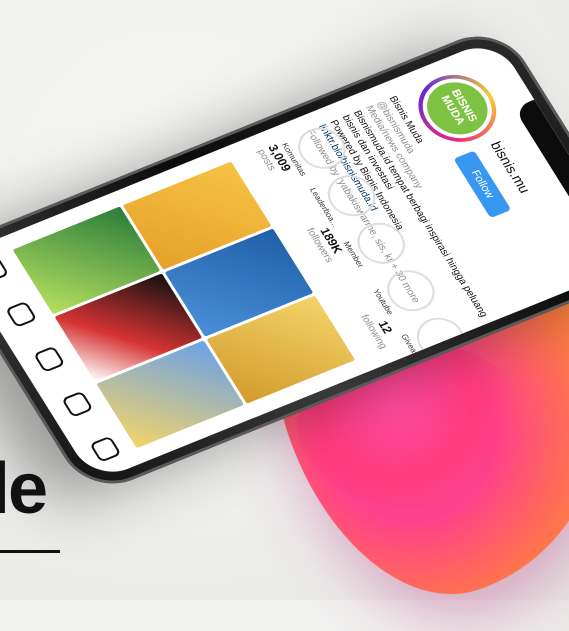 Image resolution: width=569 pixels, height=631 pixels. Describe the element at coordinates (105, 449) in the screenshot. I see `profile-icon` at that location.